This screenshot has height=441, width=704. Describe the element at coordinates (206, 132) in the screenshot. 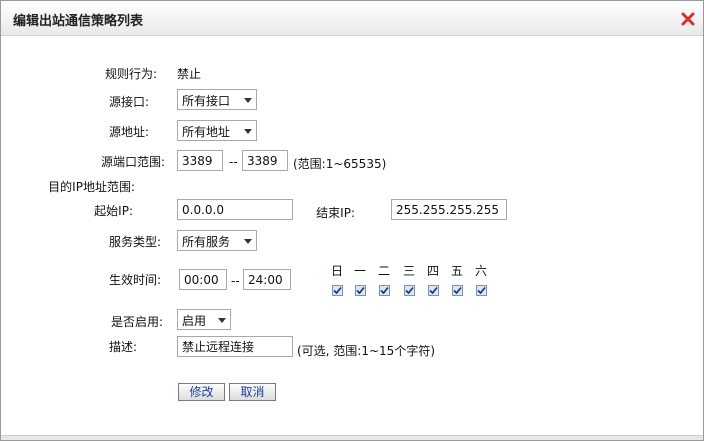

I see `source-address-selected: 所有地址` at that location.